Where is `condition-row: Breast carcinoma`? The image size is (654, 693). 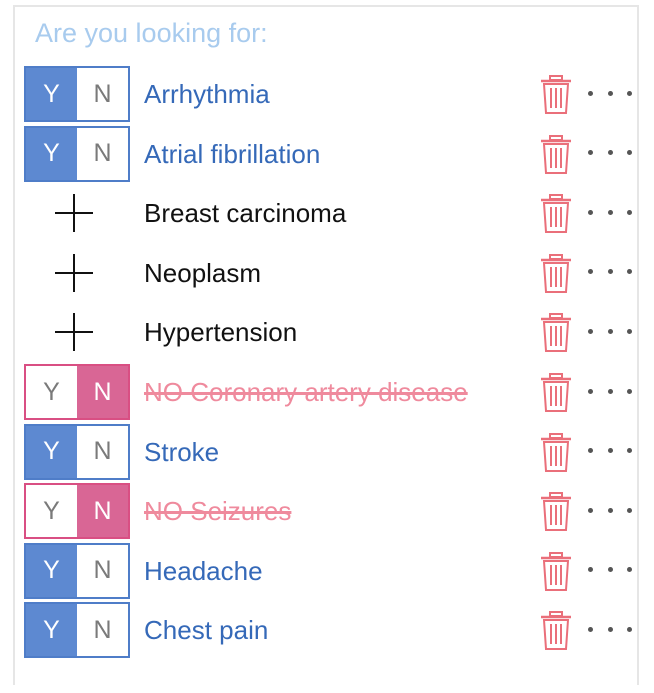
condition-row: Breast carcinoma is located at coordinates (326, 213).